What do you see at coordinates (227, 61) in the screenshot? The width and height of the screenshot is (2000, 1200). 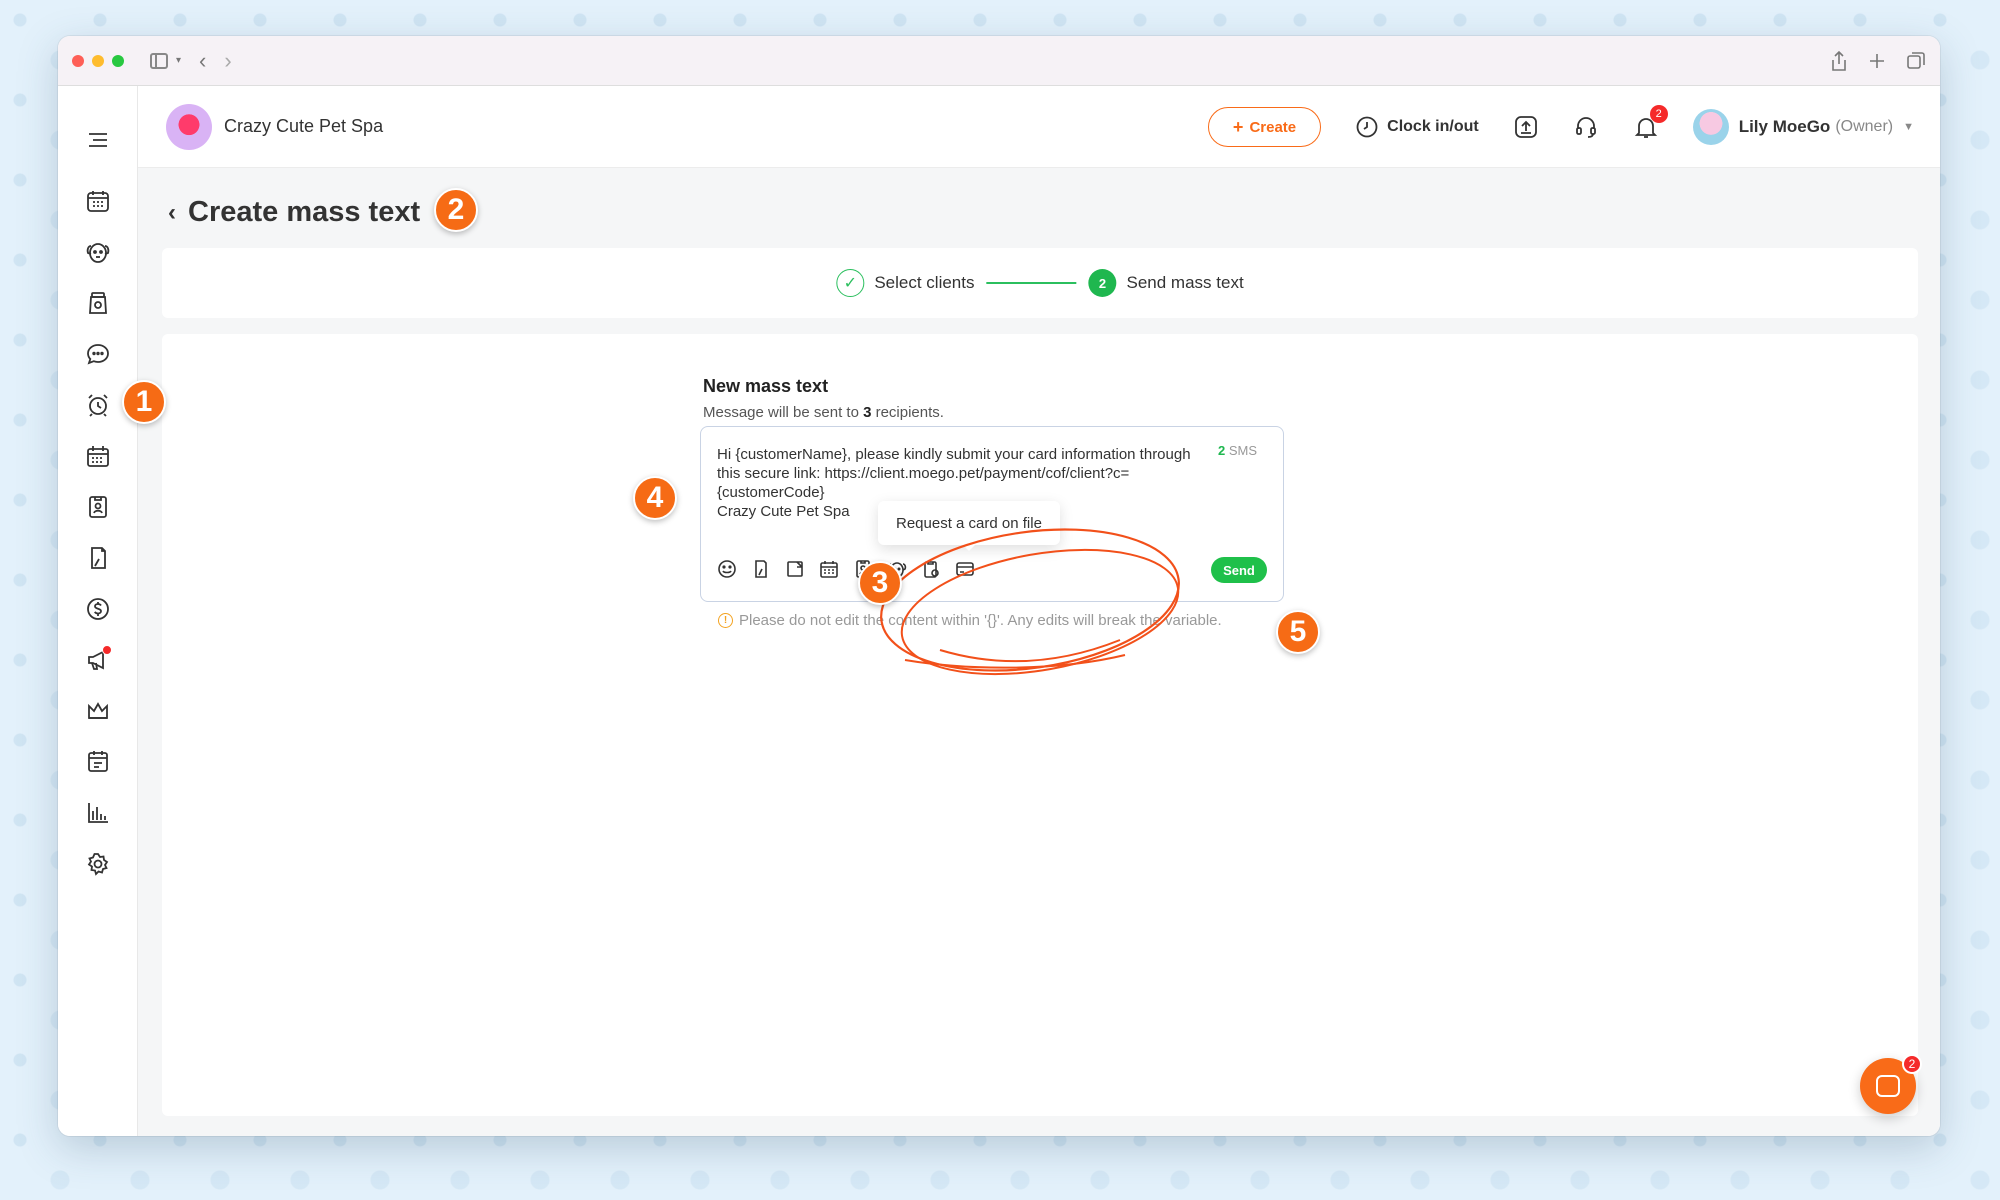 I see `forward-arrow-icon: ›` at bounding box center [227, 61].